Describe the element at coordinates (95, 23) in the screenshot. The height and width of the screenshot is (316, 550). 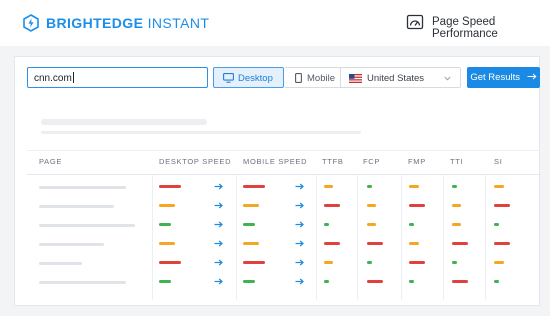
I see `brand-name-bold: BRIGHTEDGE` at that location.